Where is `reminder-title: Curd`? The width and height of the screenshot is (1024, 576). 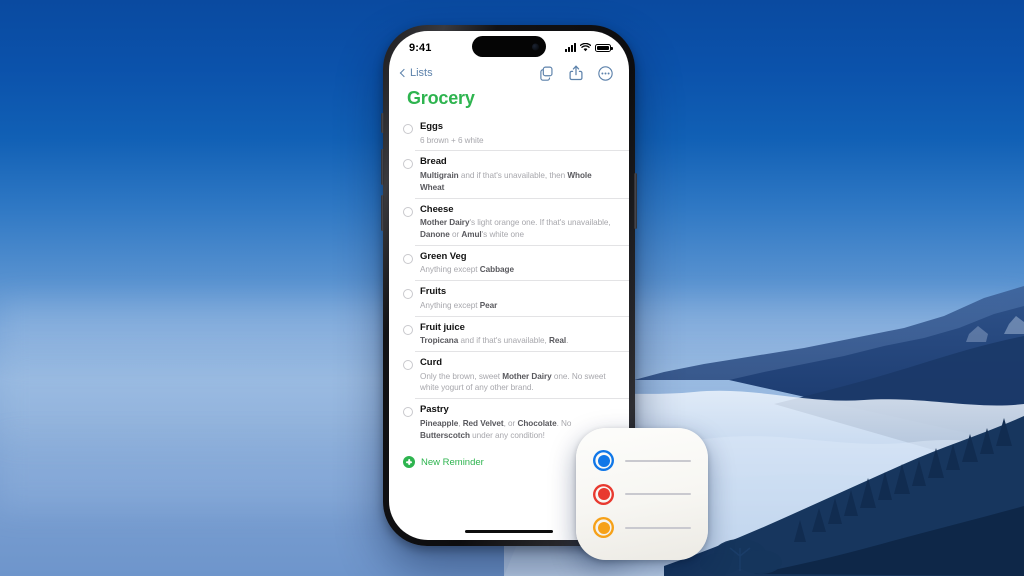 reminder-title: Curd is located at coordinates (431, 362).